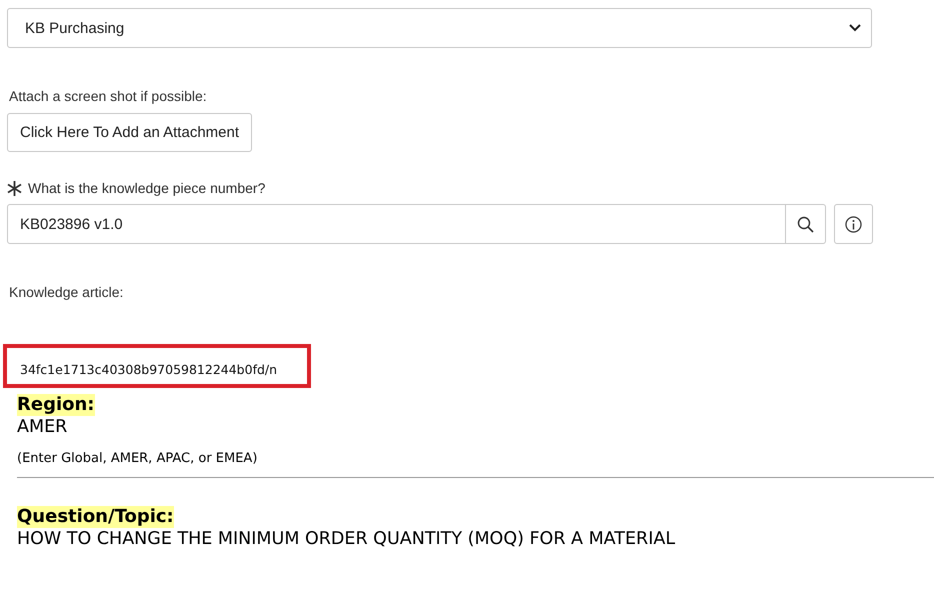 This screenshot has width=934, height=597. Describe the element at coordinates (56, 405) in the screenshot. I see `section-heading: Region:` at that location.